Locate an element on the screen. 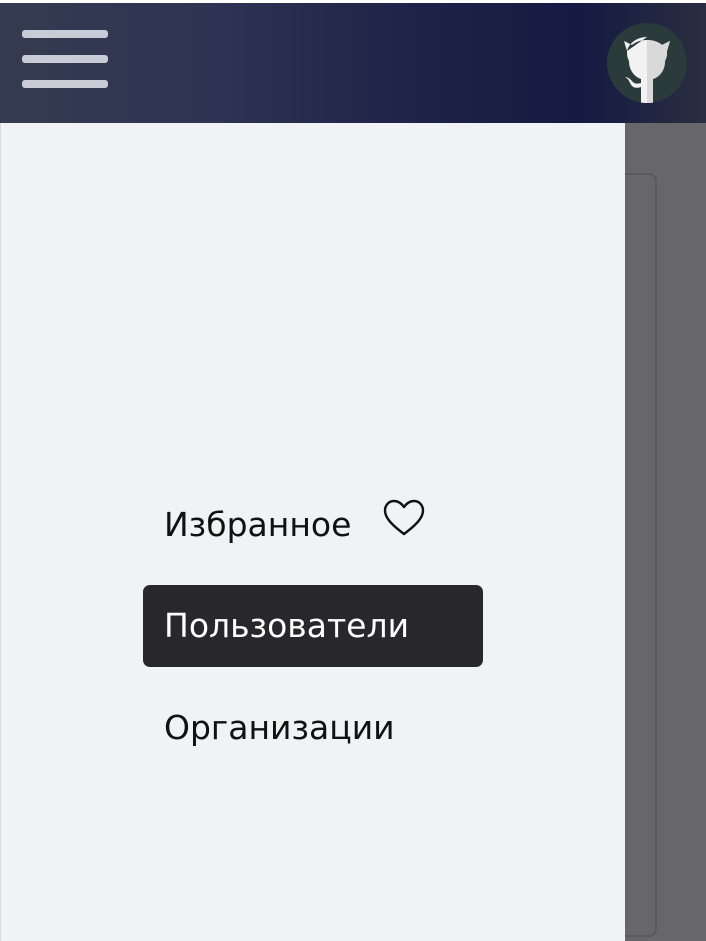  nav-item-favorites: Избранное is located at coordinates (263, 525).